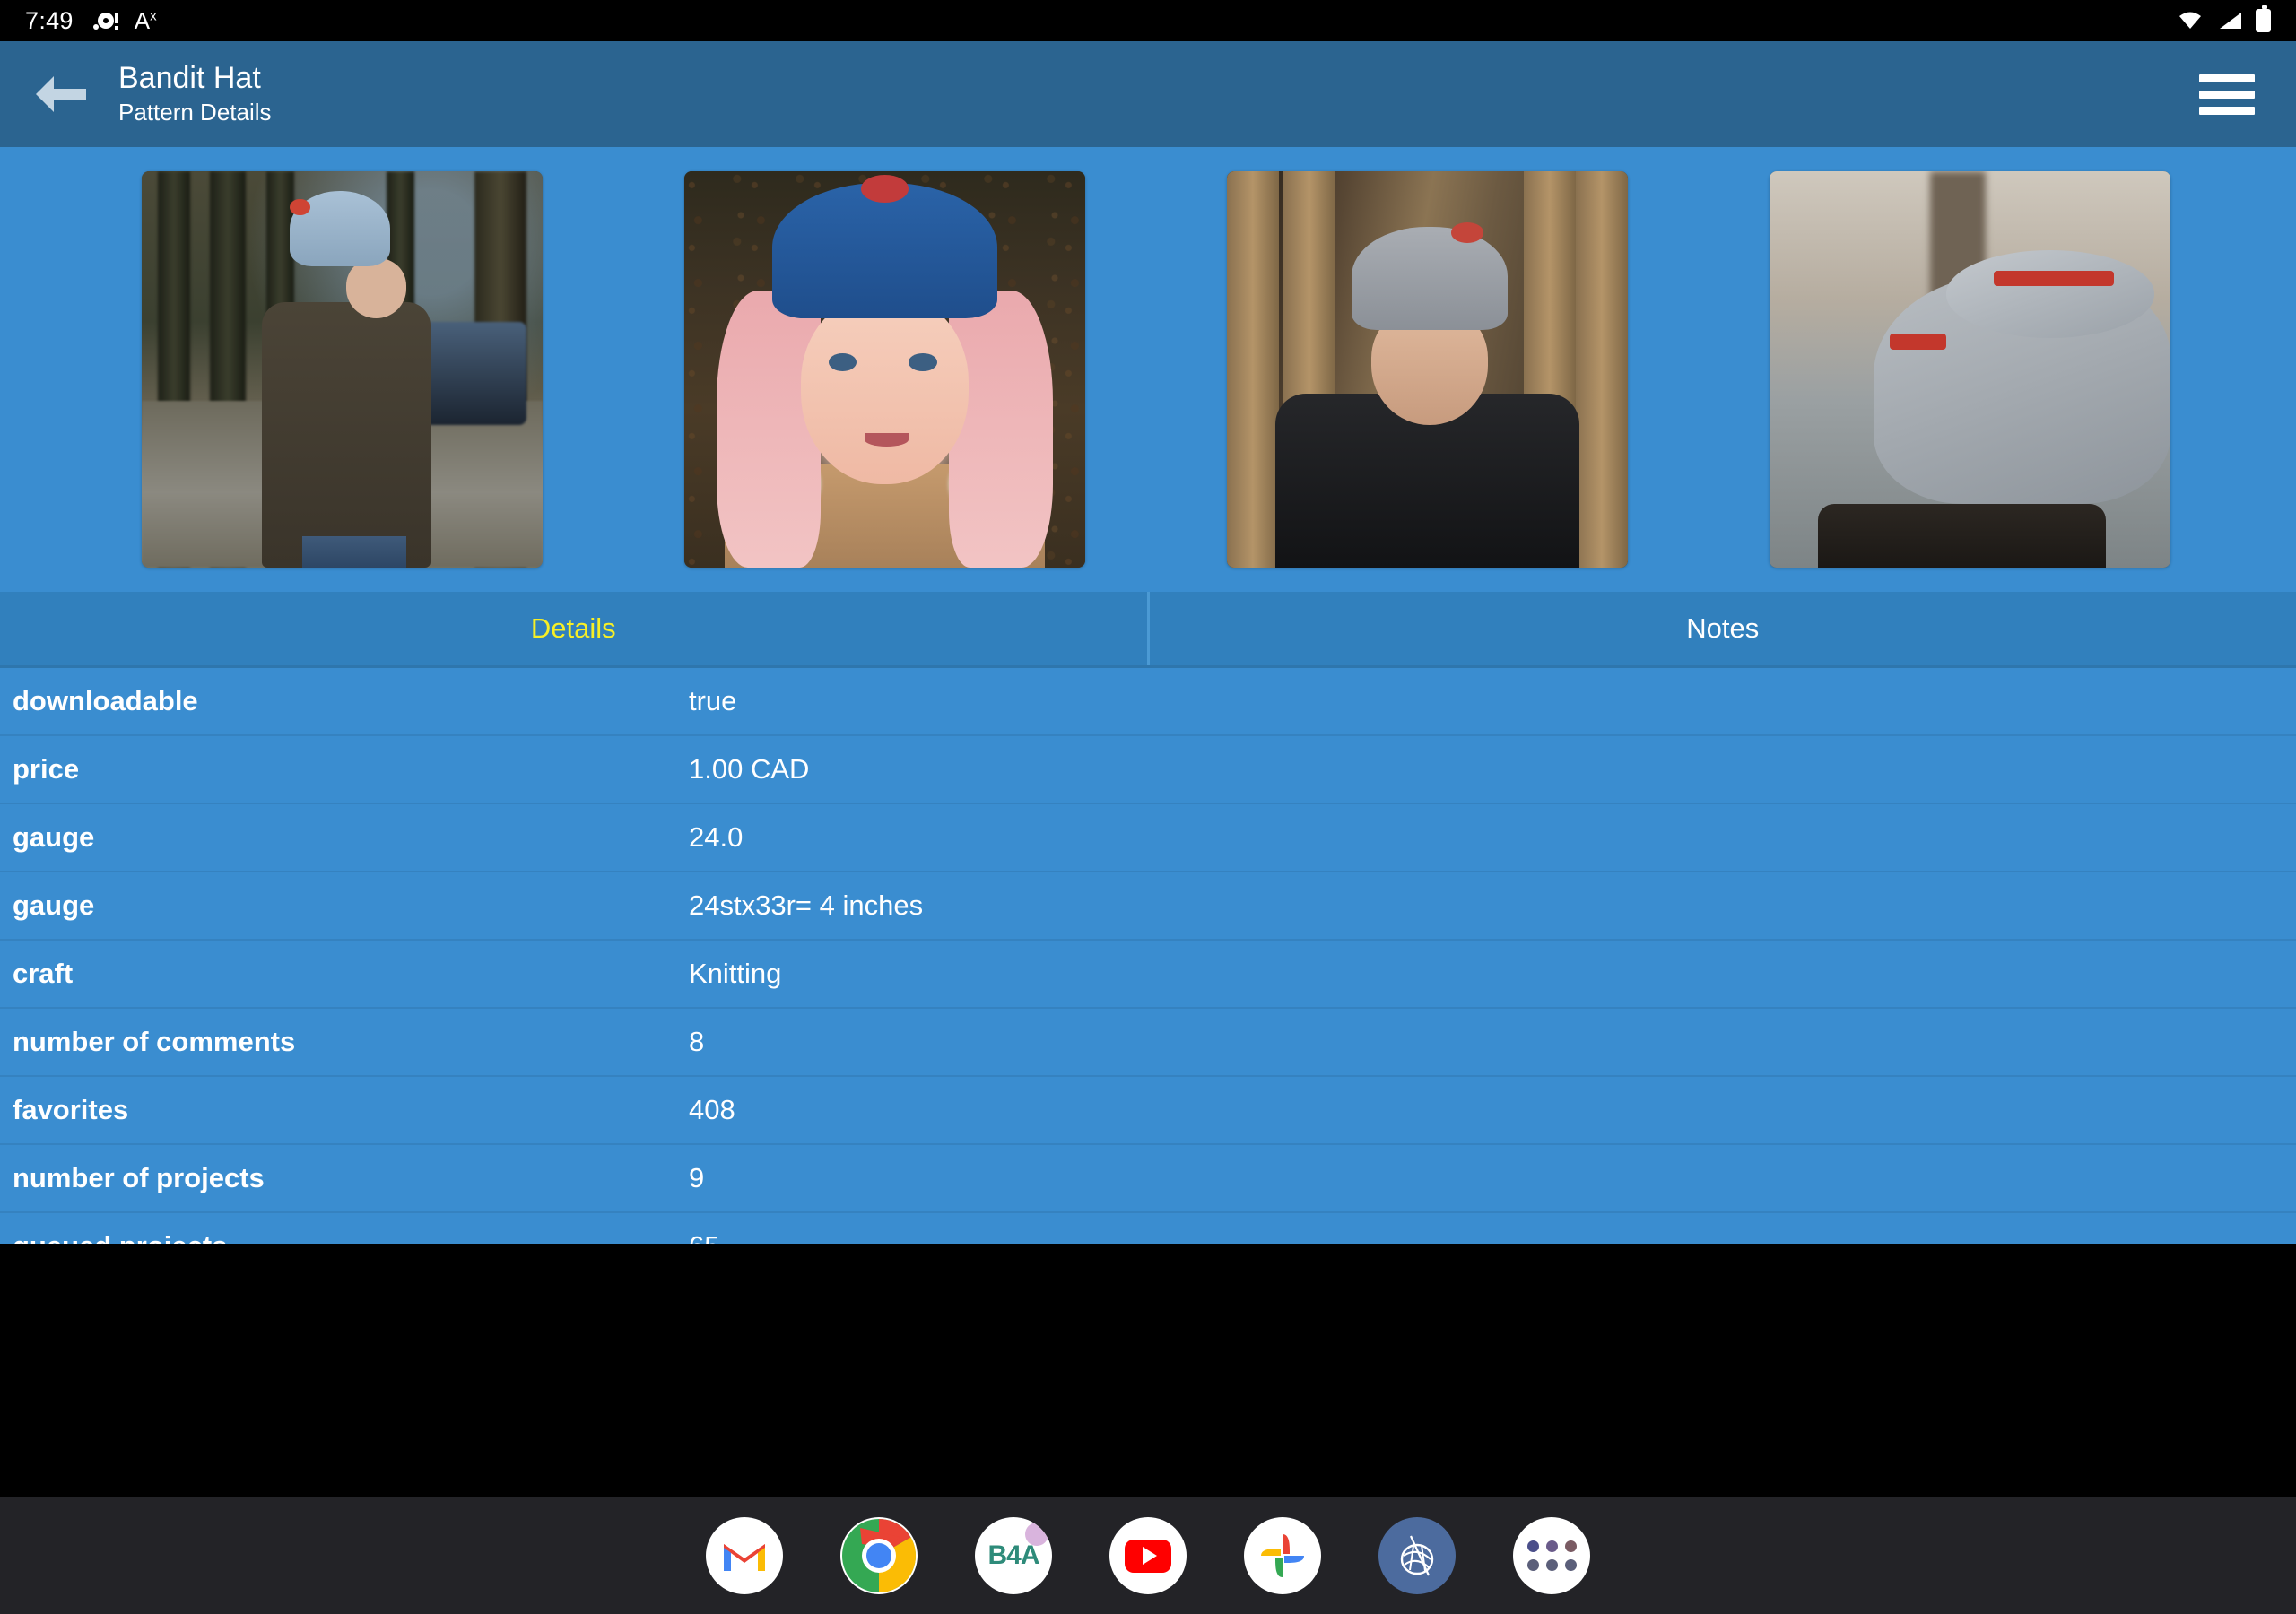  Describe the element at coordinates (1148, 94) in the screenshot. I see `app-bar: Bandit Hat Pattern Details` at that location.